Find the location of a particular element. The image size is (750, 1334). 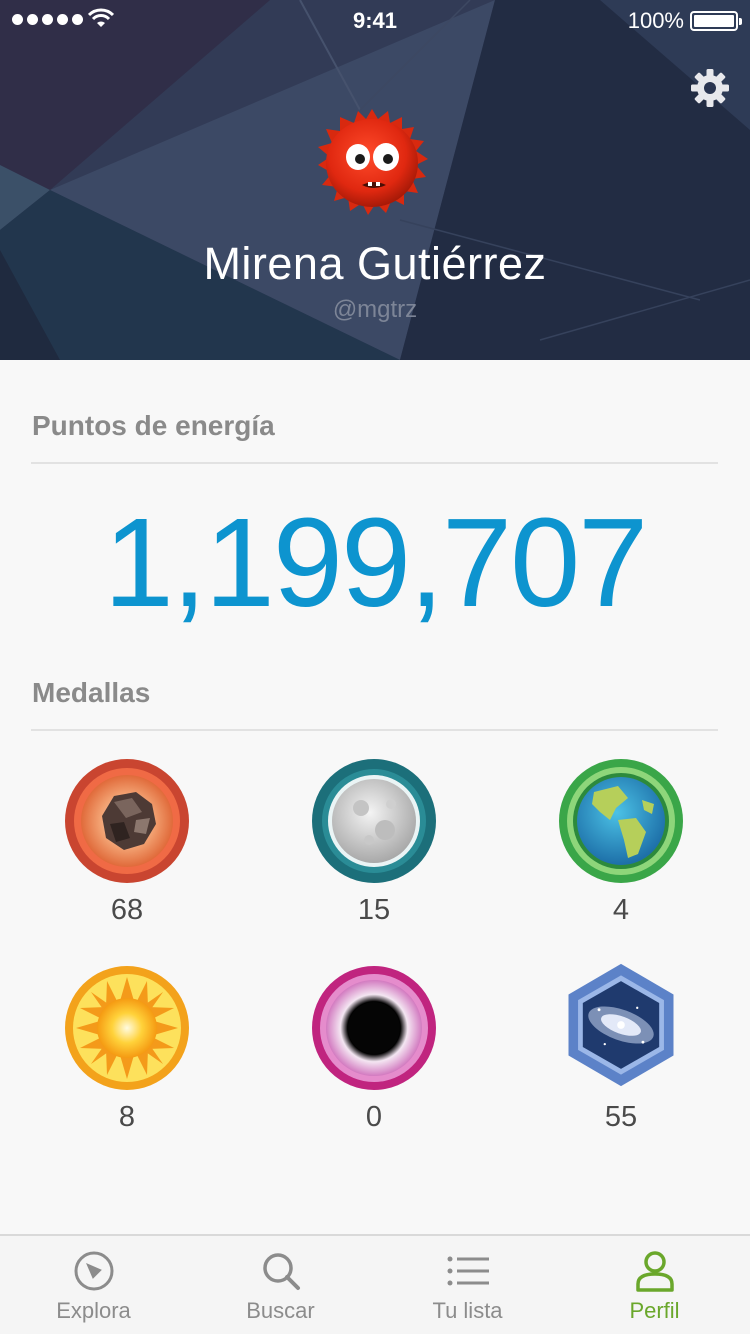

energy-points-value: 1,199,707 is located at coordinates (376, 562).